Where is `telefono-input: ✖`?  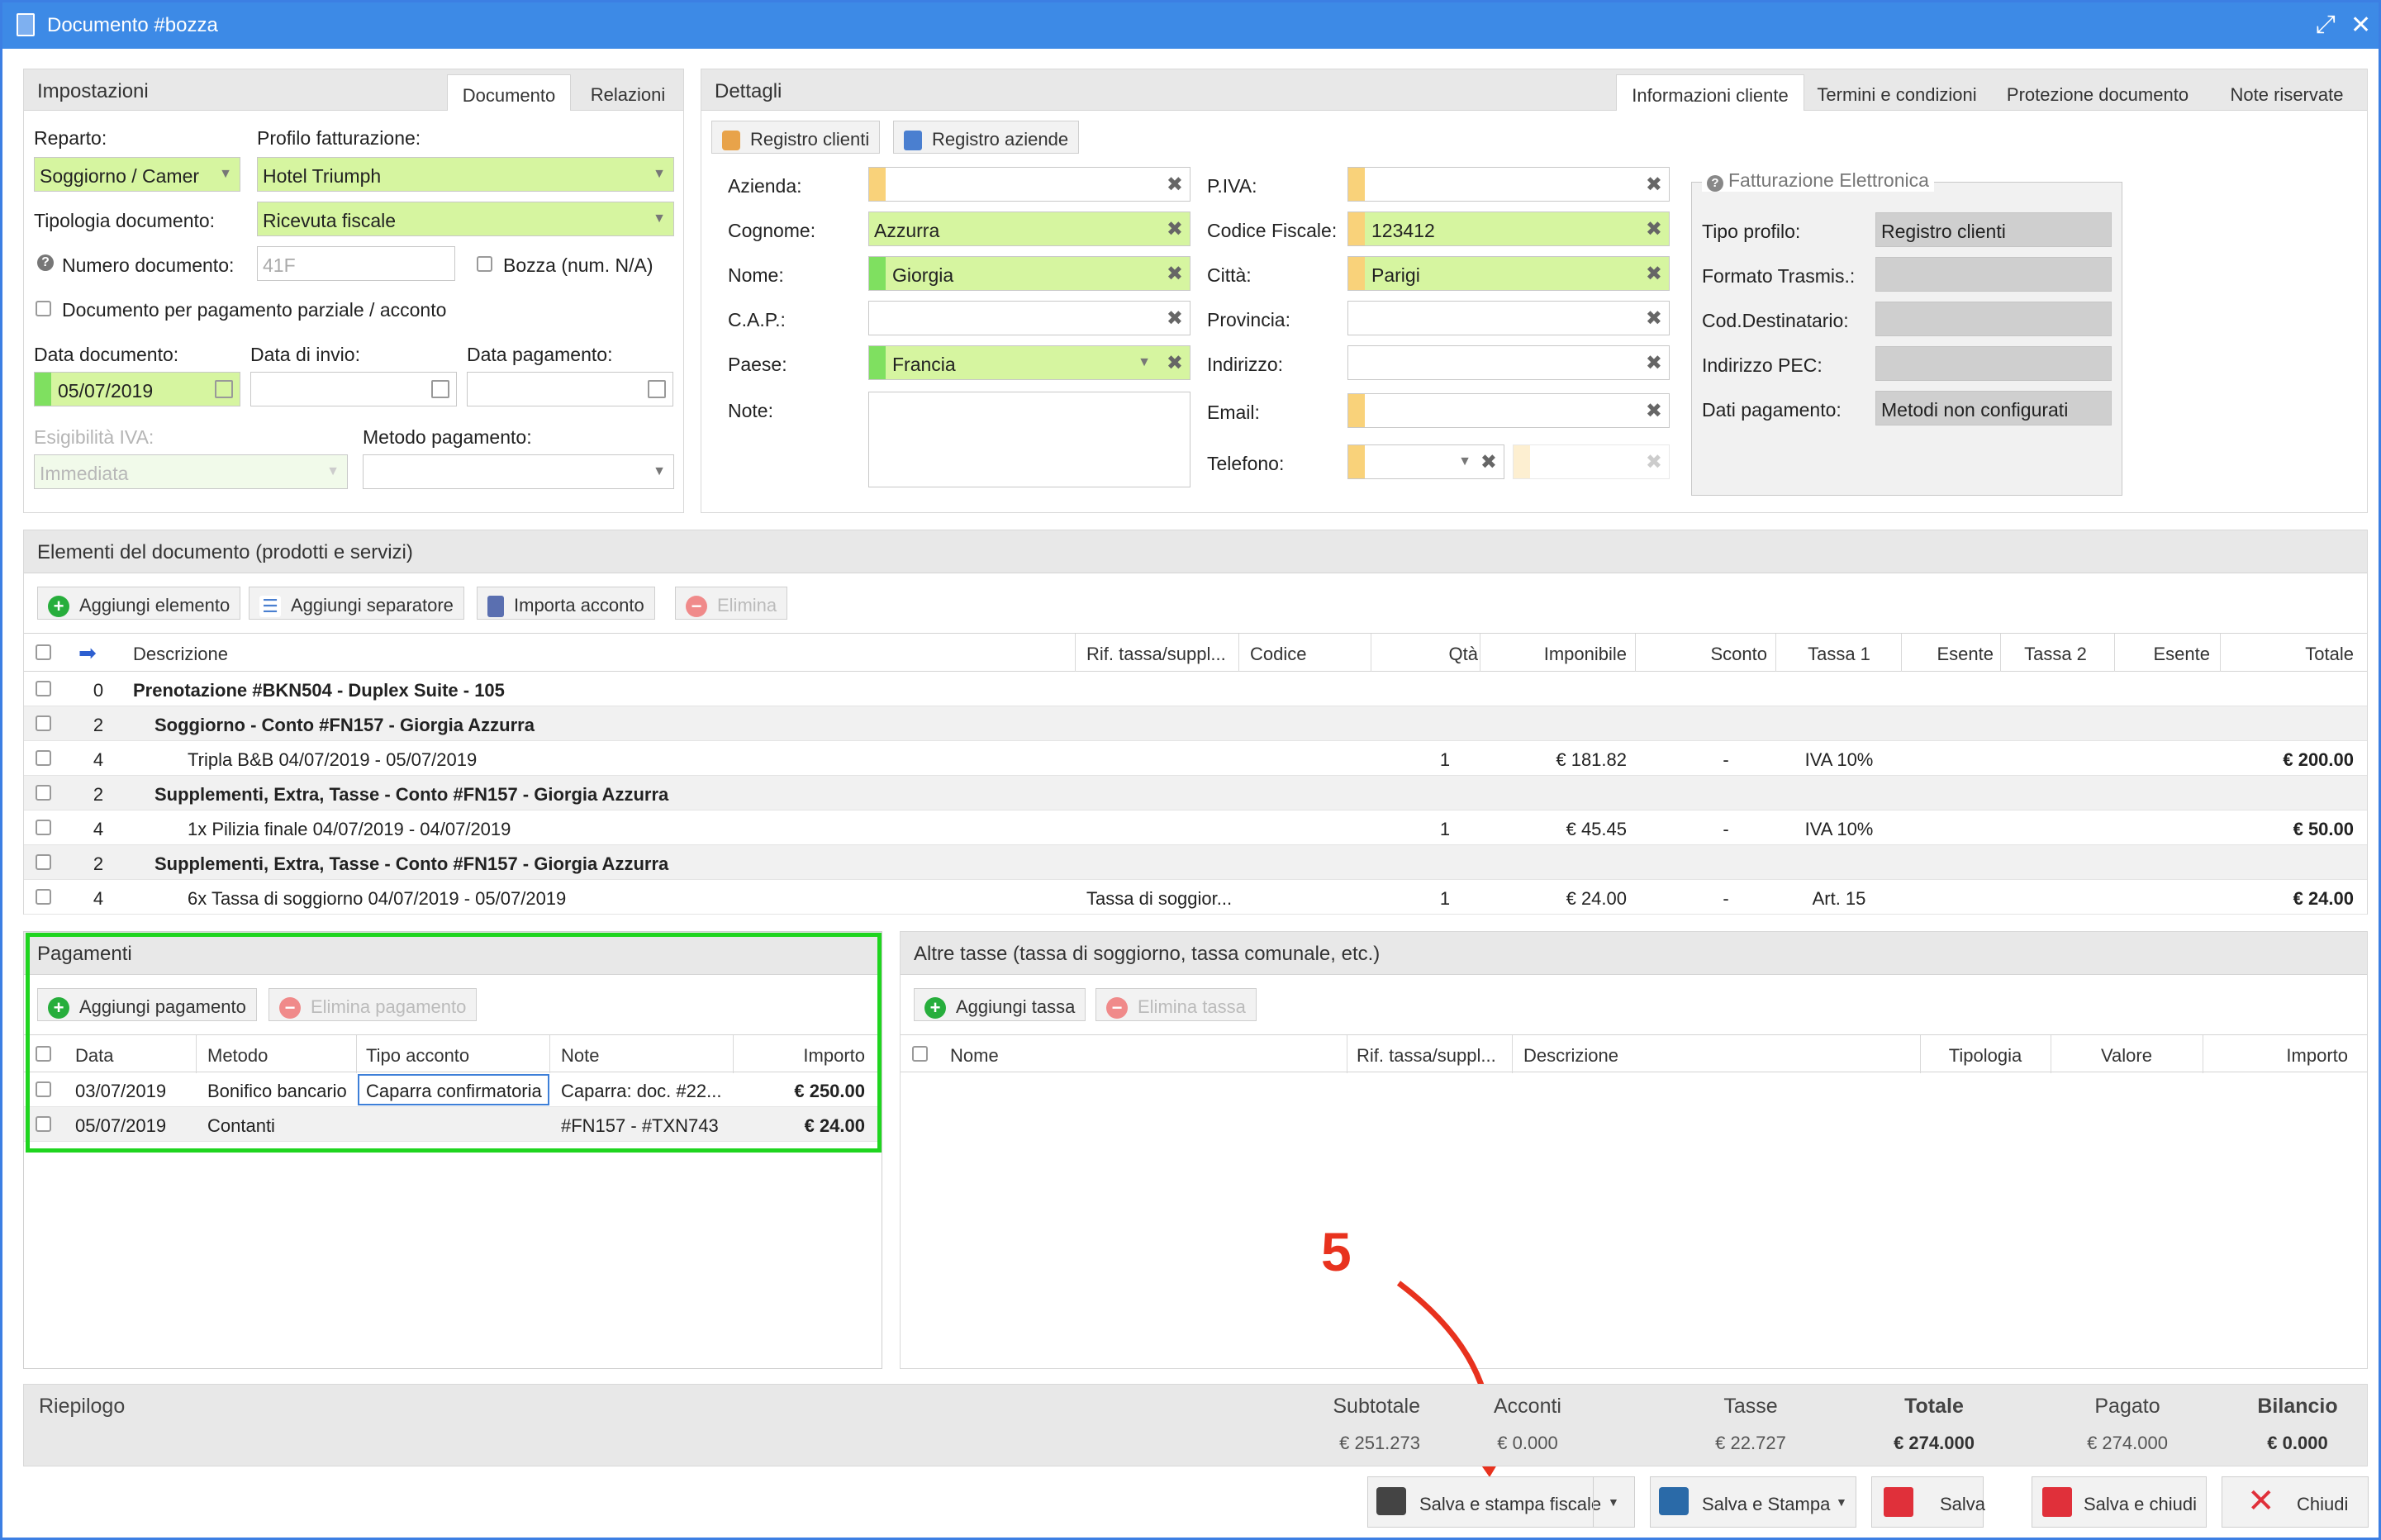 telefono-input: ✖ is located at coordinates (1591, 461).